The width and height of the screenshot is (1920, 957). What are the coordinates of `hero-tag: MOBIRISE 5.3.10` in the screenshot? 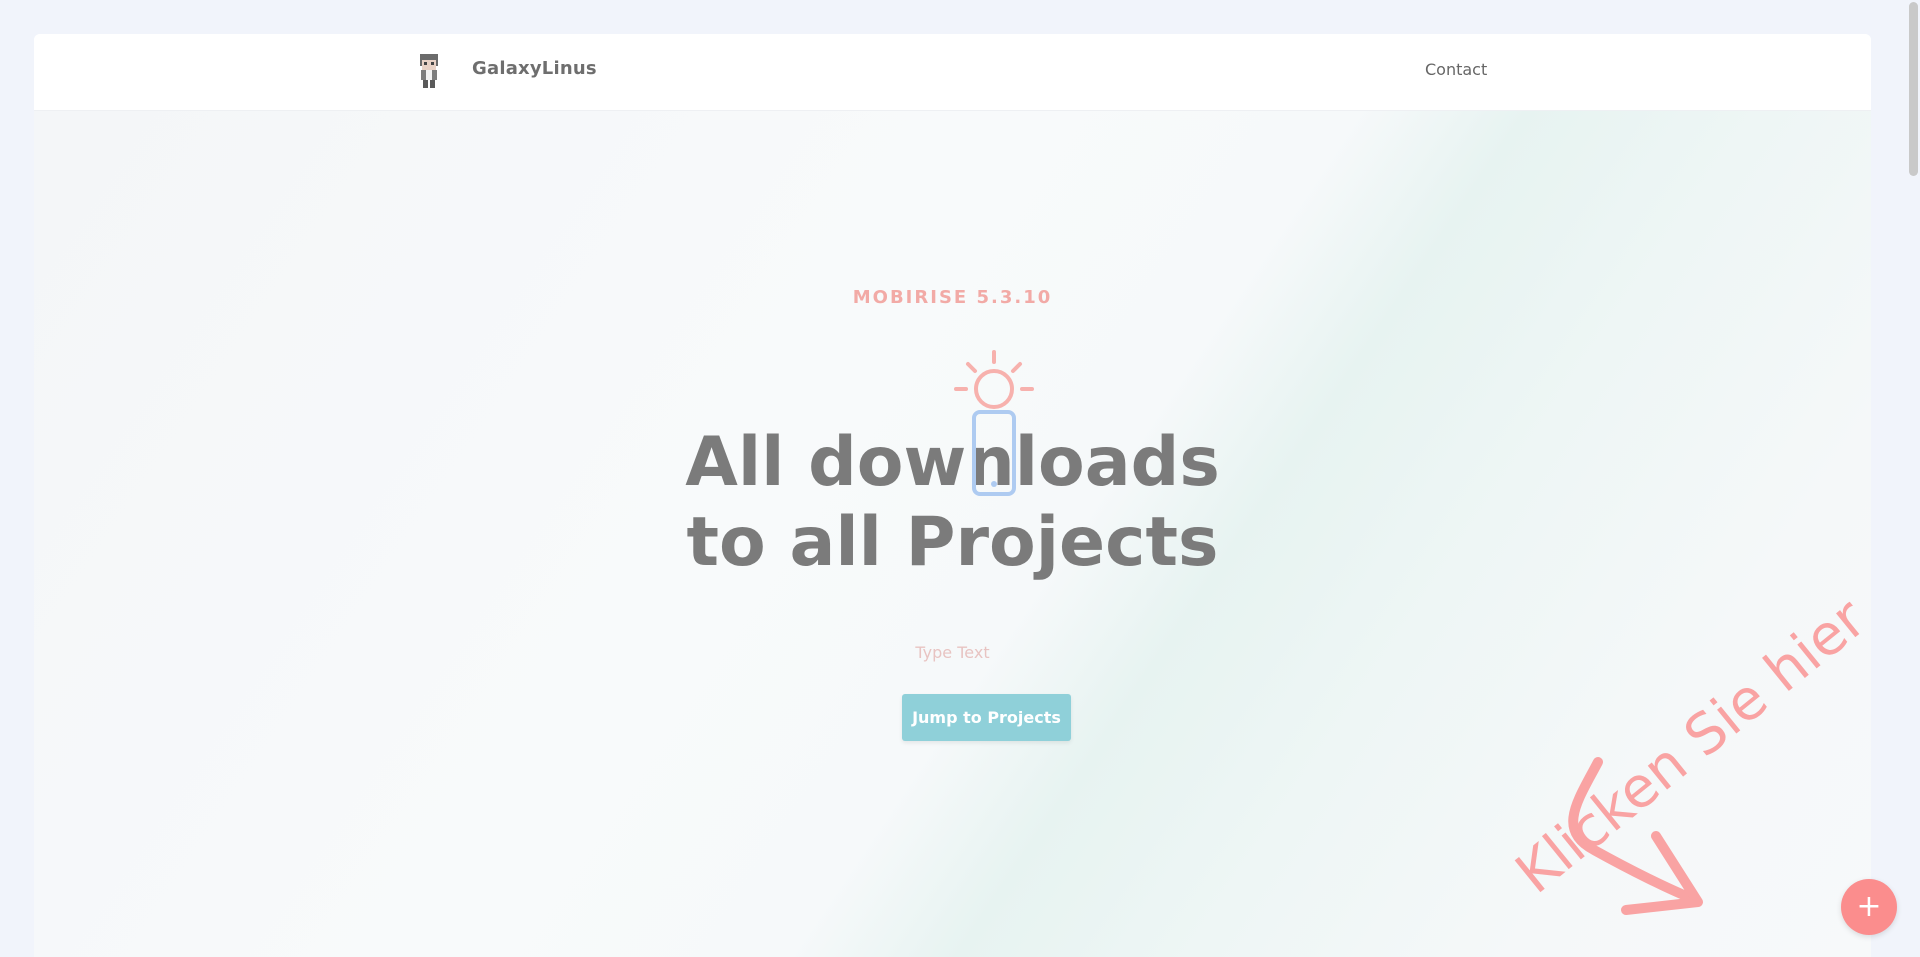 It's located at (952, 297).